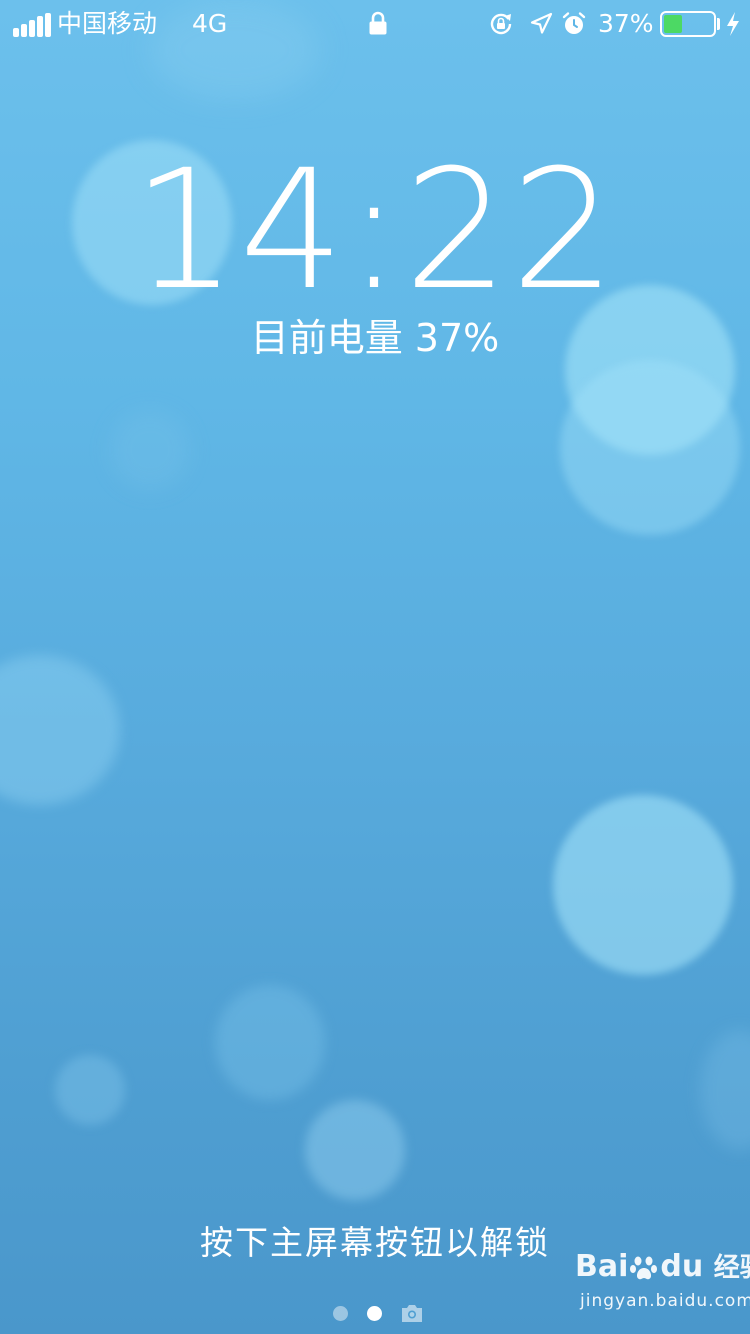 The image size is (750, 1334). I want to click on battery-icon, so click(688, 24).